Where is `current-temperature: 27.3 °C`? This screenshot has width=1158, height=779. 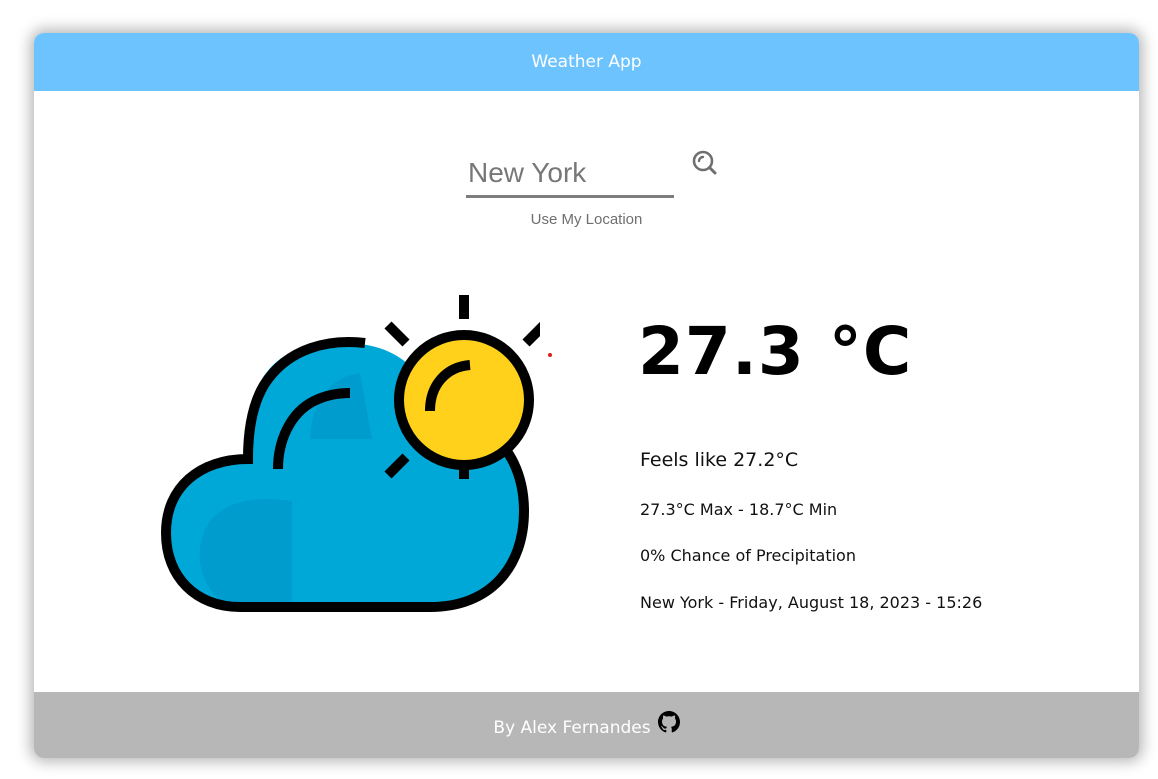
current-temperature: 27.3 °C is located at coordinates (775, 351).